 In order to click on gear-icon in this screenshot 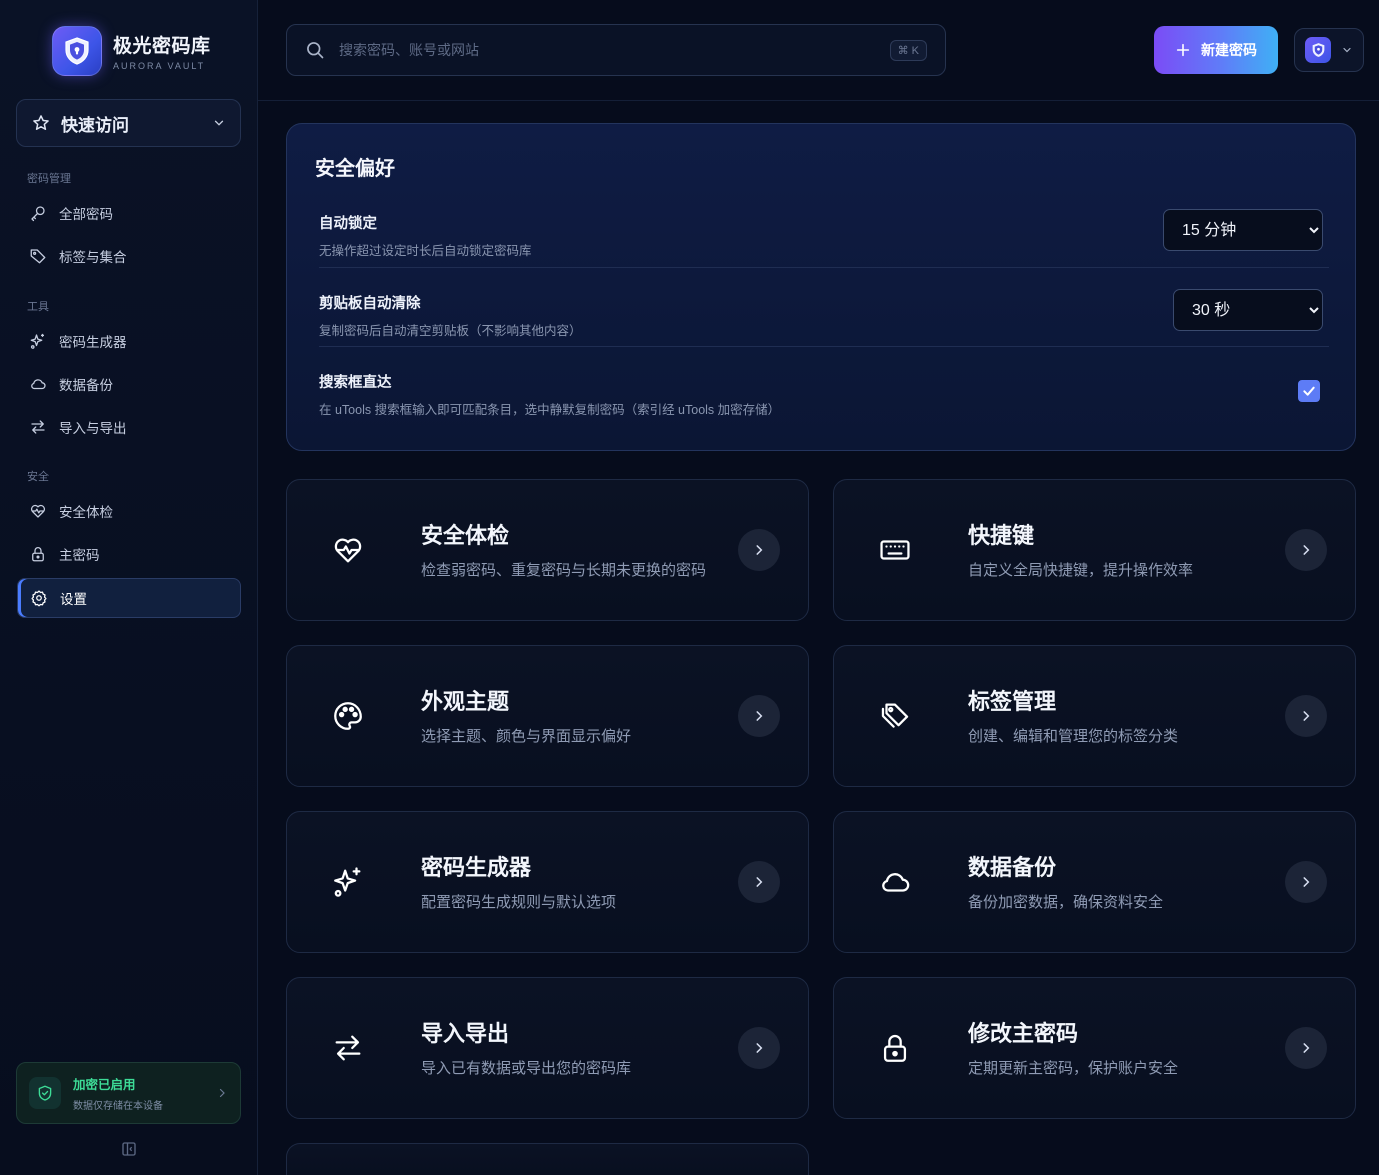, I will do `click(39, 598)`.